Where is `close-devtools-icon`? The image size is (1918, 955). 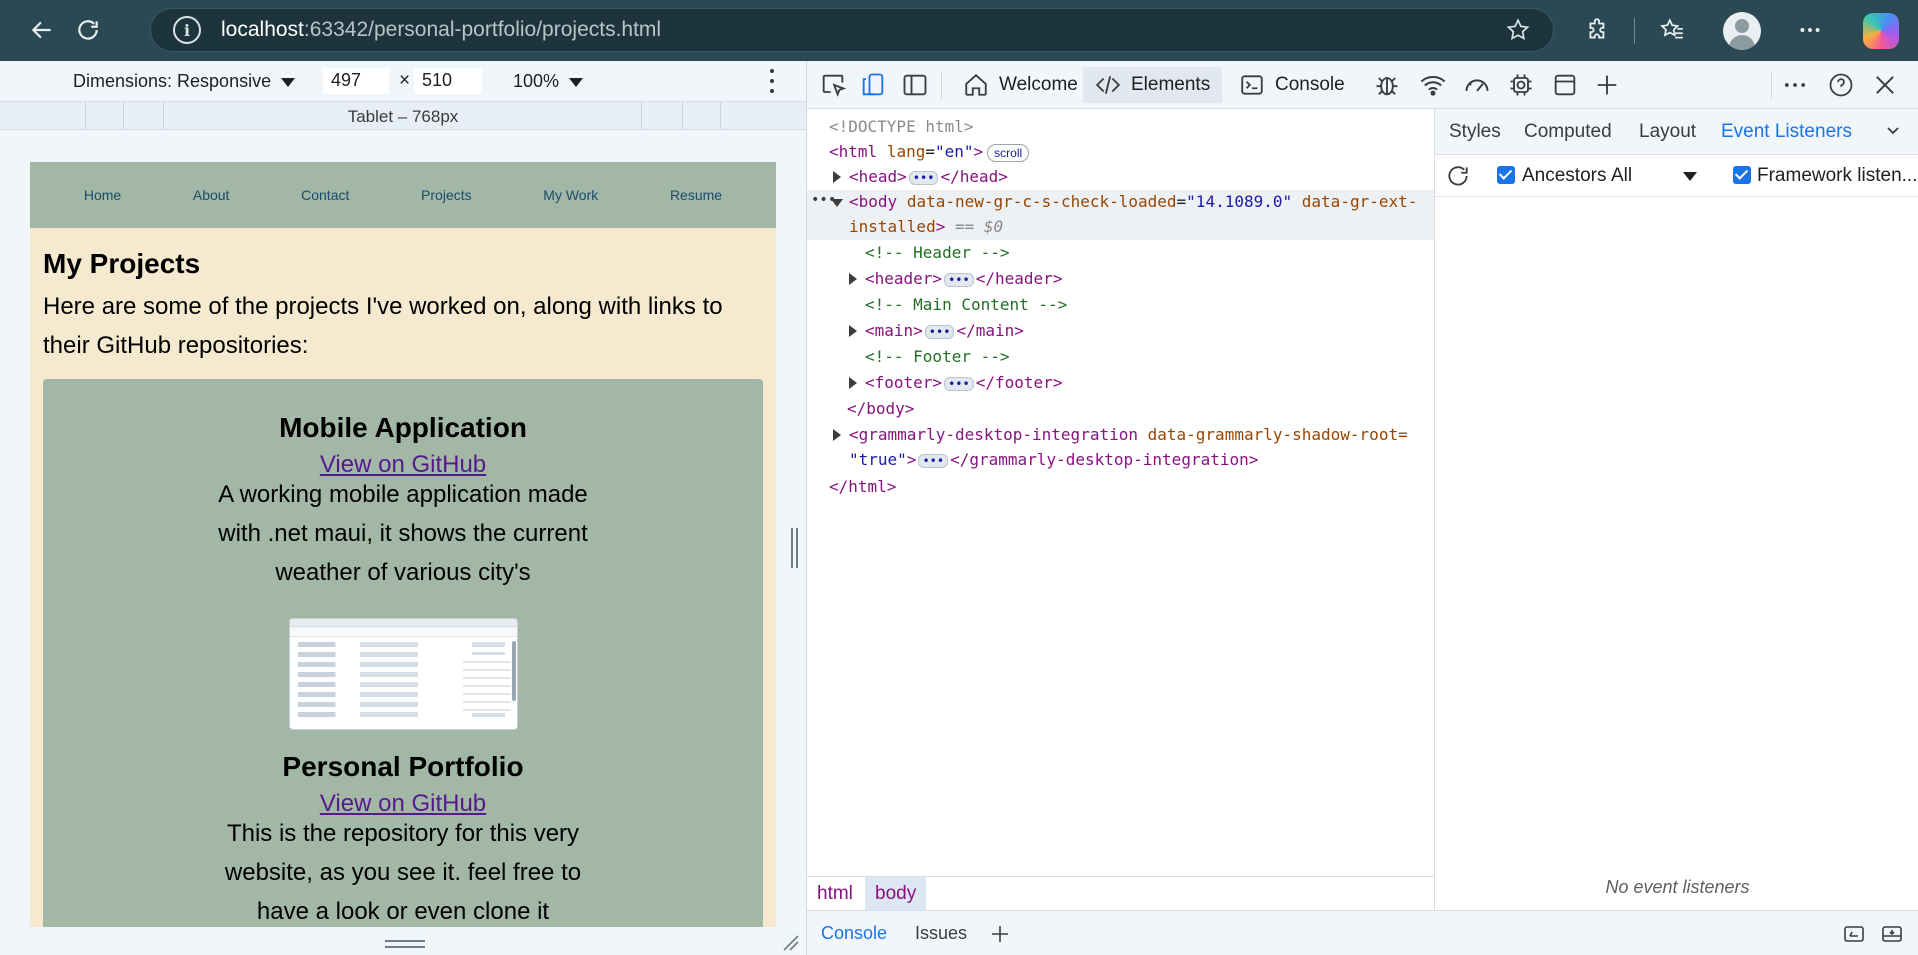
close-devtools-icon is located at coordinates (1885, 85).